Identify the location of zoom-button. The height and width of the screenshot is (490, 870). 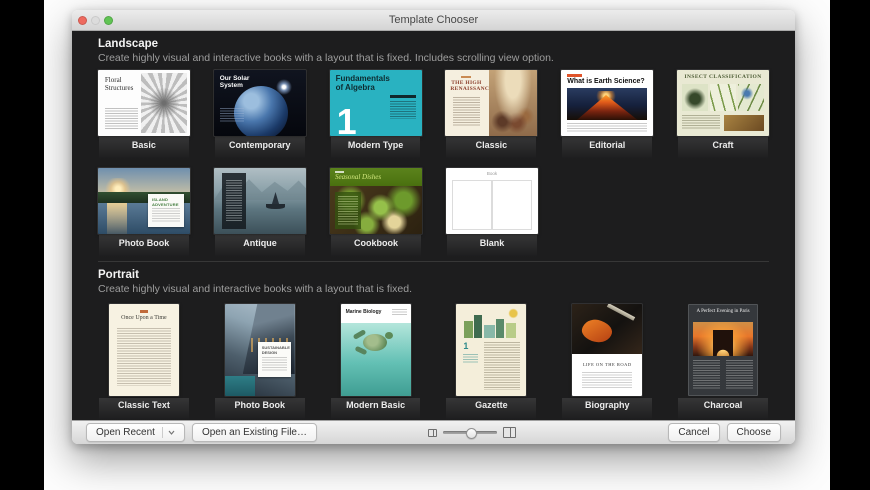
(108, 20).